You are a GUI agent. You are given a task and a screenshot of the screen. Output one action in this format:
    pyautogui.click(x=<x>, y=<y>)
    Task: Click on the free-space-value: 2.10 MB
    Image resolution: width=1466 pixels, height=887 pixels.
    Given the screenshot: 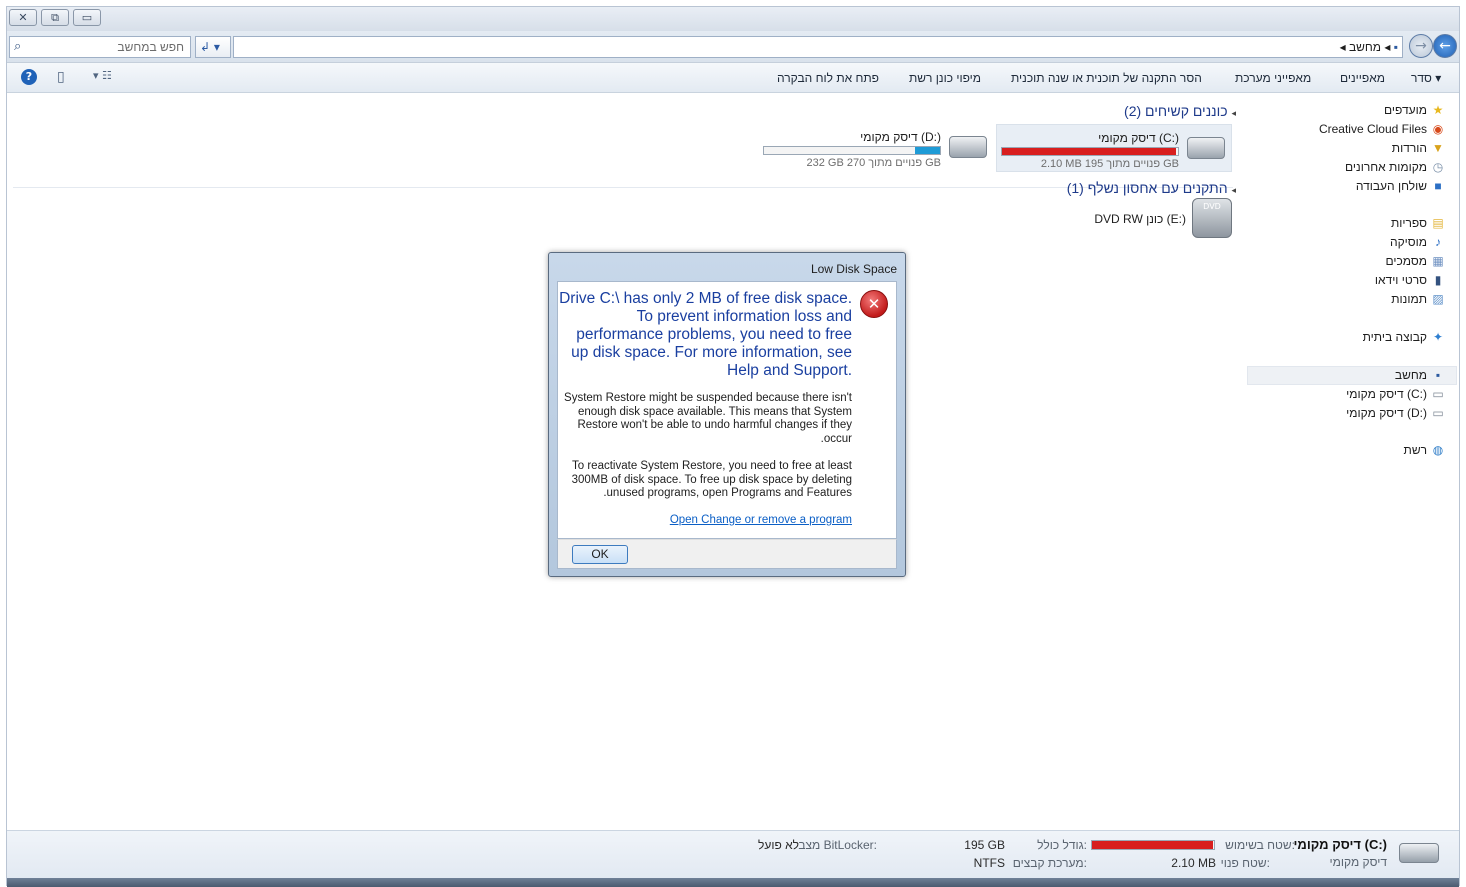 What is the action you would take?
    pyautogui.click(x=1193, y=863)
    